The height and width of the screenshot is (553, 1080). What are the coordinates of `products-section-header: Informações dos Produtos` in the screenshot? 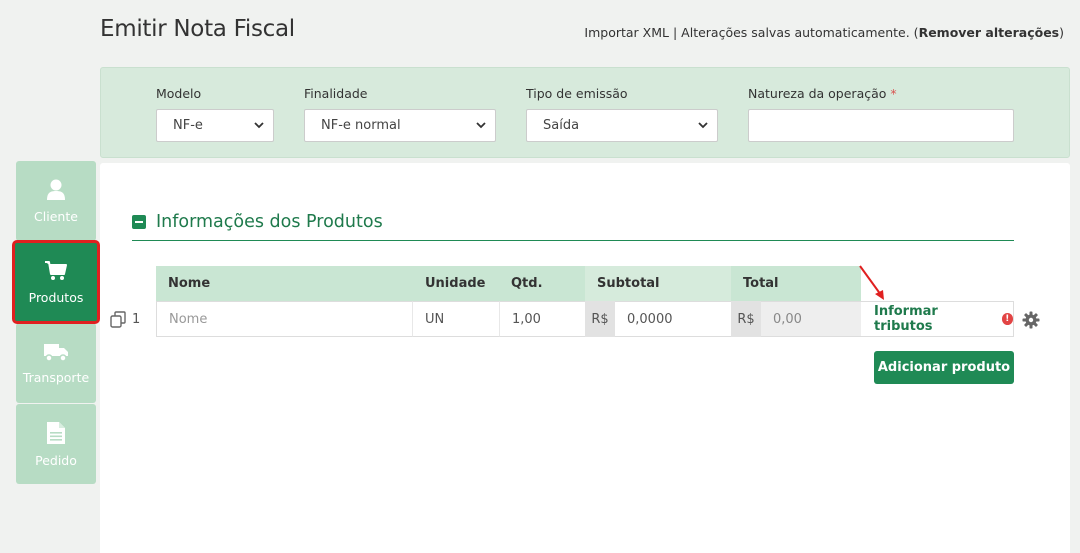 It's located at (573, 226).